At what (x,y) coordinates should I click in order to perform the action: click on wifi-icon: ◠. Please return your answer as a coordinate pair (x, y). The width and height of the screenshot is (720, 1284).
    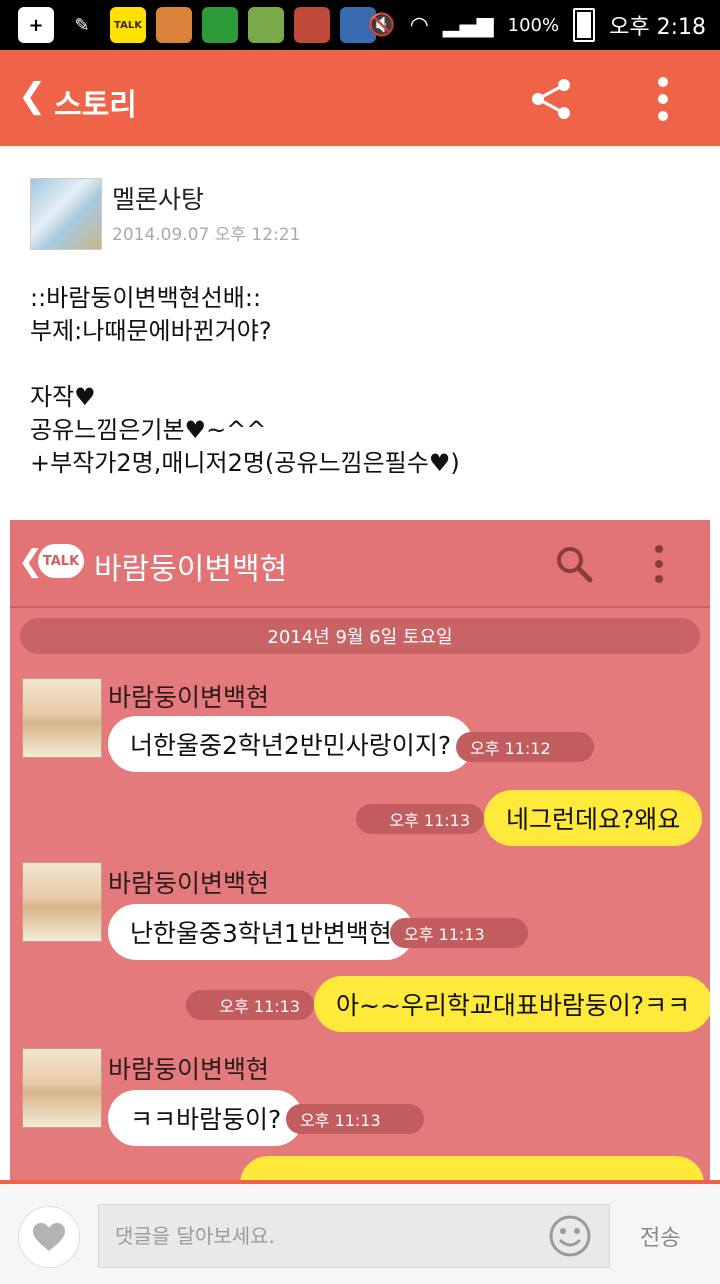
    Looking at the image, I should click on (419, 25).